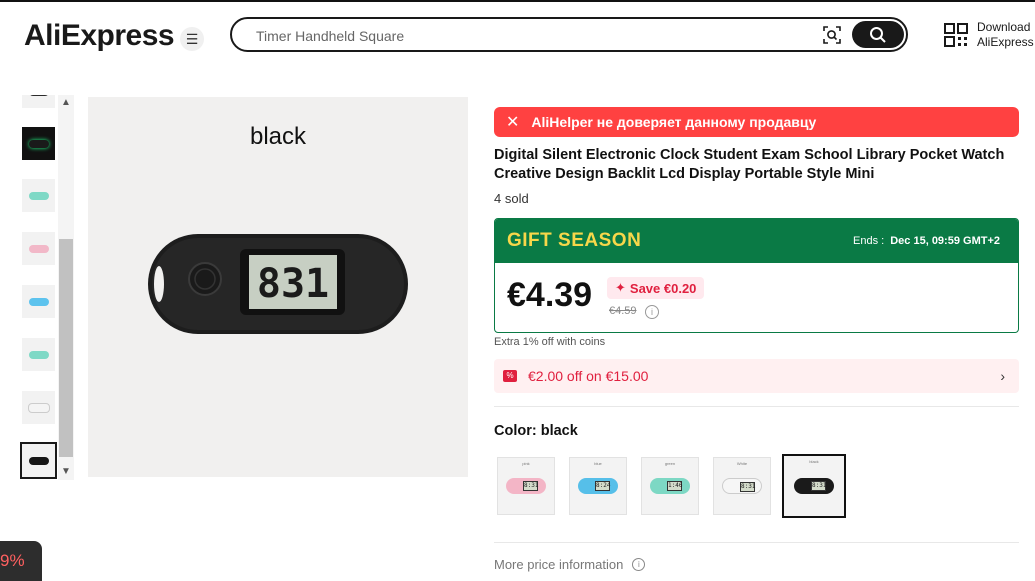 The image size is (1035, 581). Describe the element at coordinates (66, 103) in the screenshot. I see `scroll-up-arrow-icon: ▲` at that location.